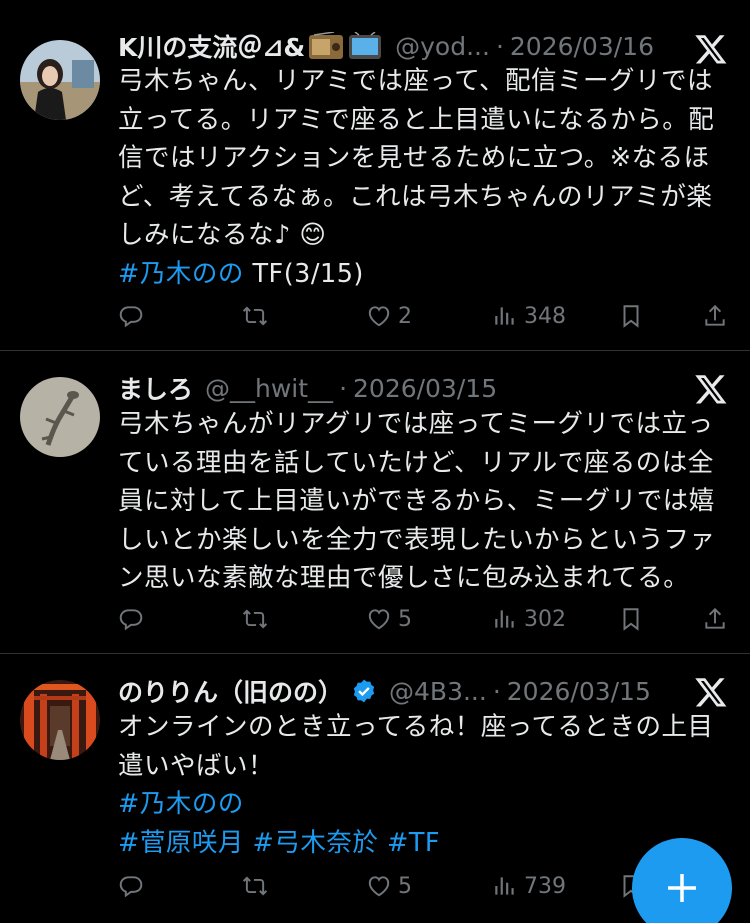  Describe the element at coordinates (405, 316) in the screenshot. I see `like-count: 2` at that location.